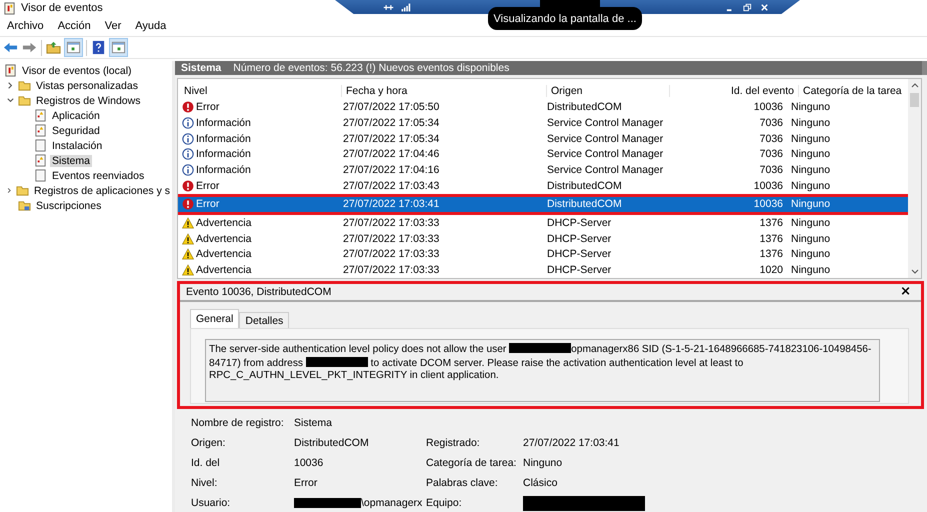 Image resolution: width=927 pixels, height=512 pixels. What do you see at coordinates (543, 270) in the screenshot?
I see `event-row: Advertencia 27/07/2022 17:03:33 DHCP-Server 1020 Ninguno` at bounding box center [543, 270].